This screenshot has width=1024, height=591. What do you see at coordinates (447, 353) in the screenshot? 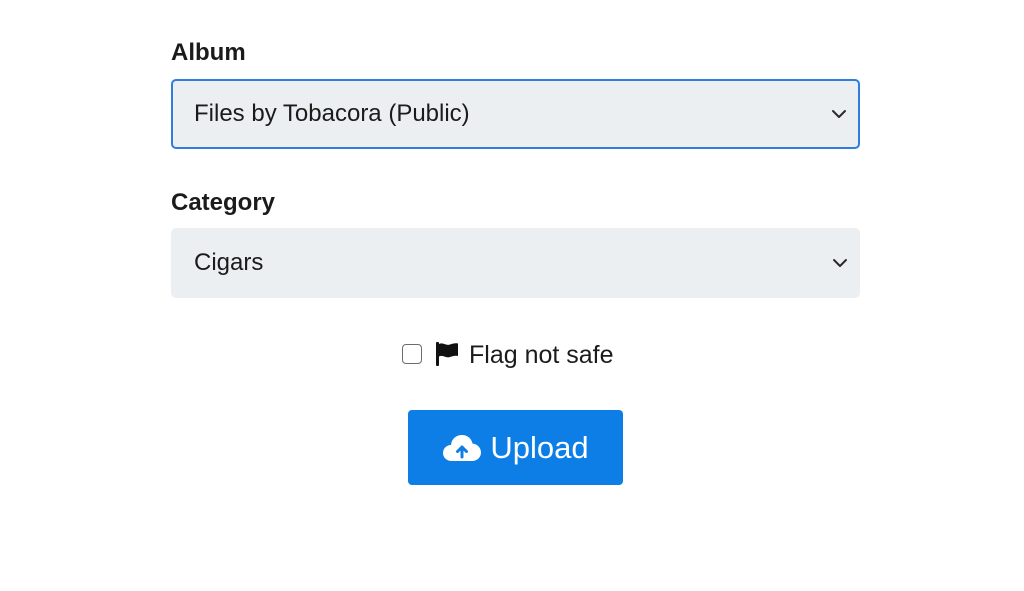
I see `flag-icon` at bounding box center [447, 353].